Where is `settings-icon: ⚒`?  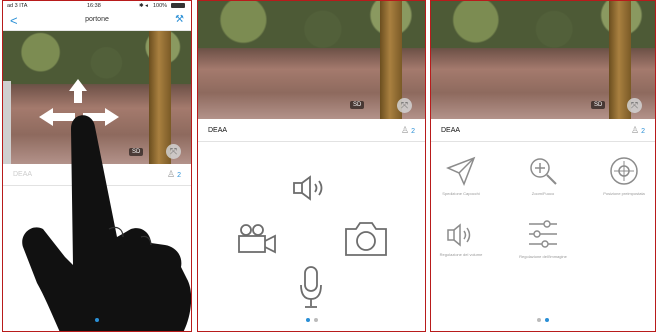 settings-icon: ⚒ is located at coordinates (179, 19).